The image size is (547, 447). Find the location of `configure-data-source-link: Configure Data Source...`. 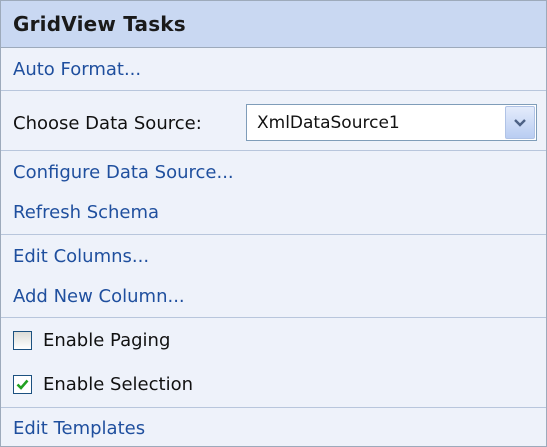

configure-data-source-link: Configure Data Source... is located at coordinates (123, 172).